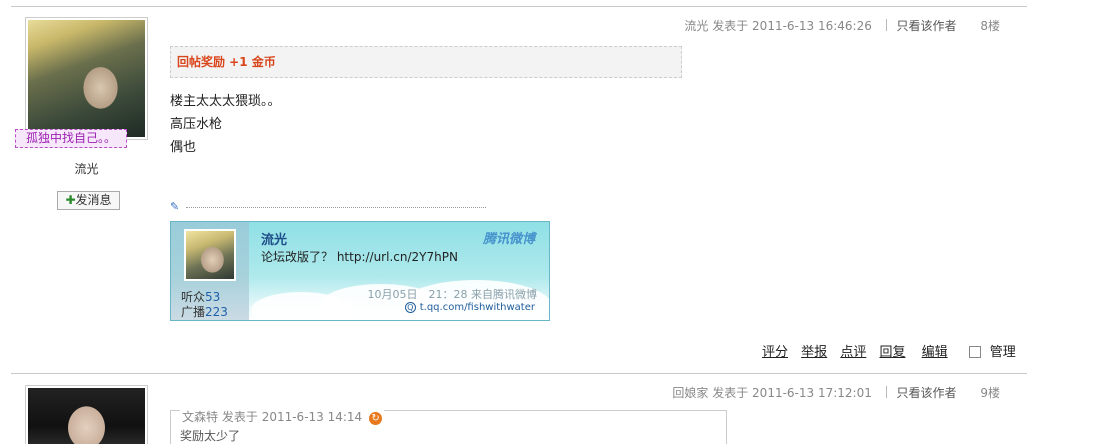 The width and height of the screenshot is (1112, 444). Describe the element at coordinates (812, 26) in the screenshot. I see `post-datetime: 2011-6-13 16:46:26` at that location.